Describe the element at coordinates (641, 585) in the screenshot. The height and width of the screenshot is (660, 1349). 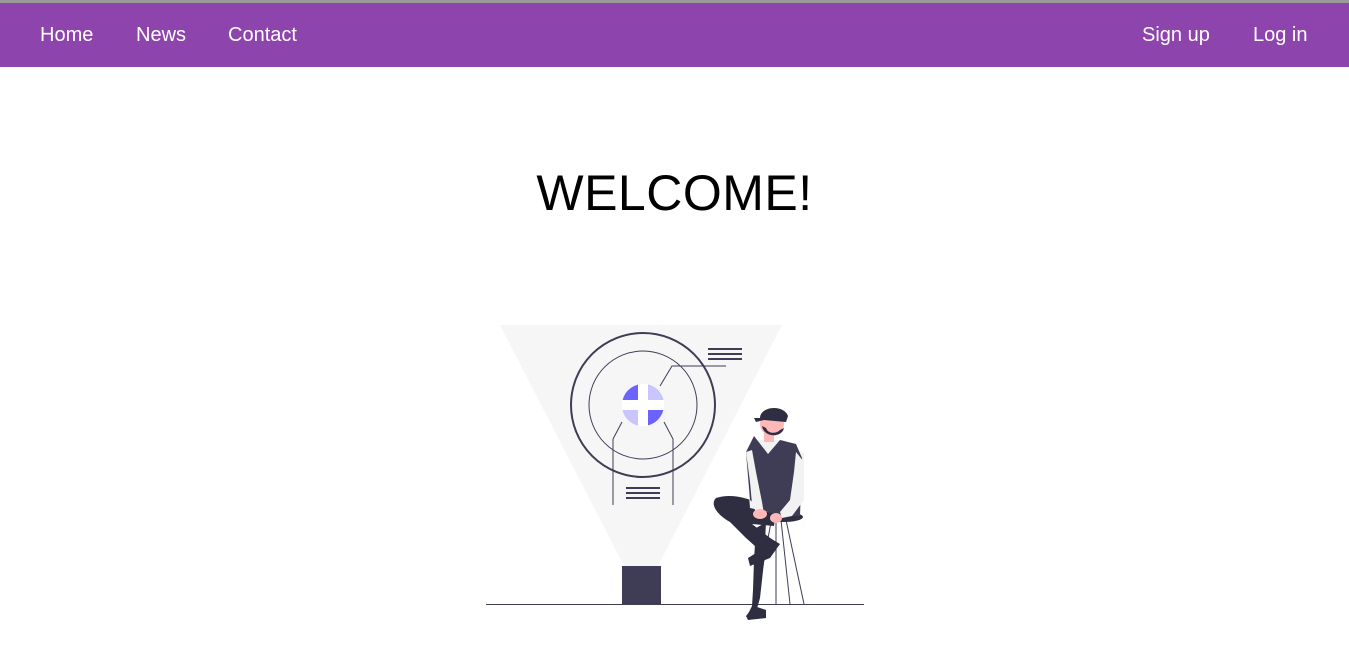
I see `projector-box` at that location.